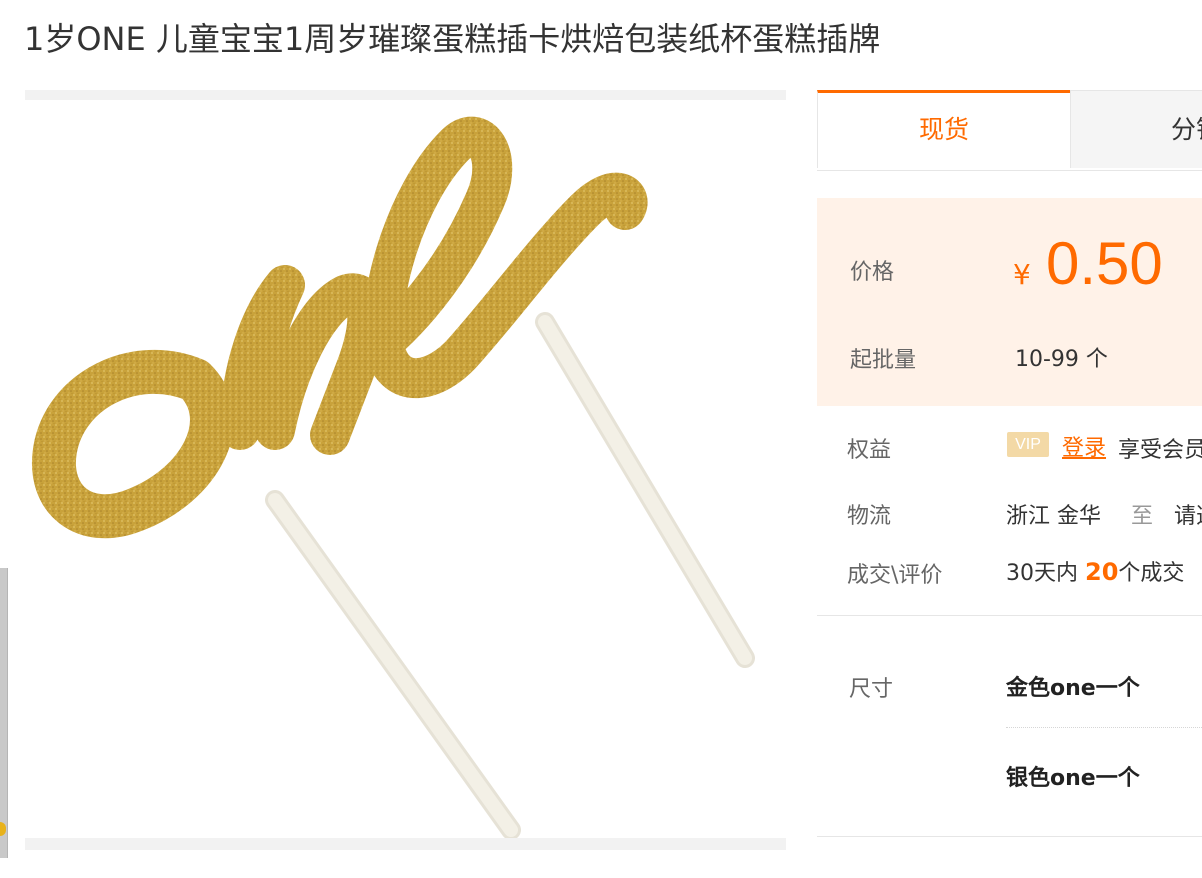  Describe the element at coordinates (4, 713) in the screenshot. I see `side-scroll-strip` at that location.